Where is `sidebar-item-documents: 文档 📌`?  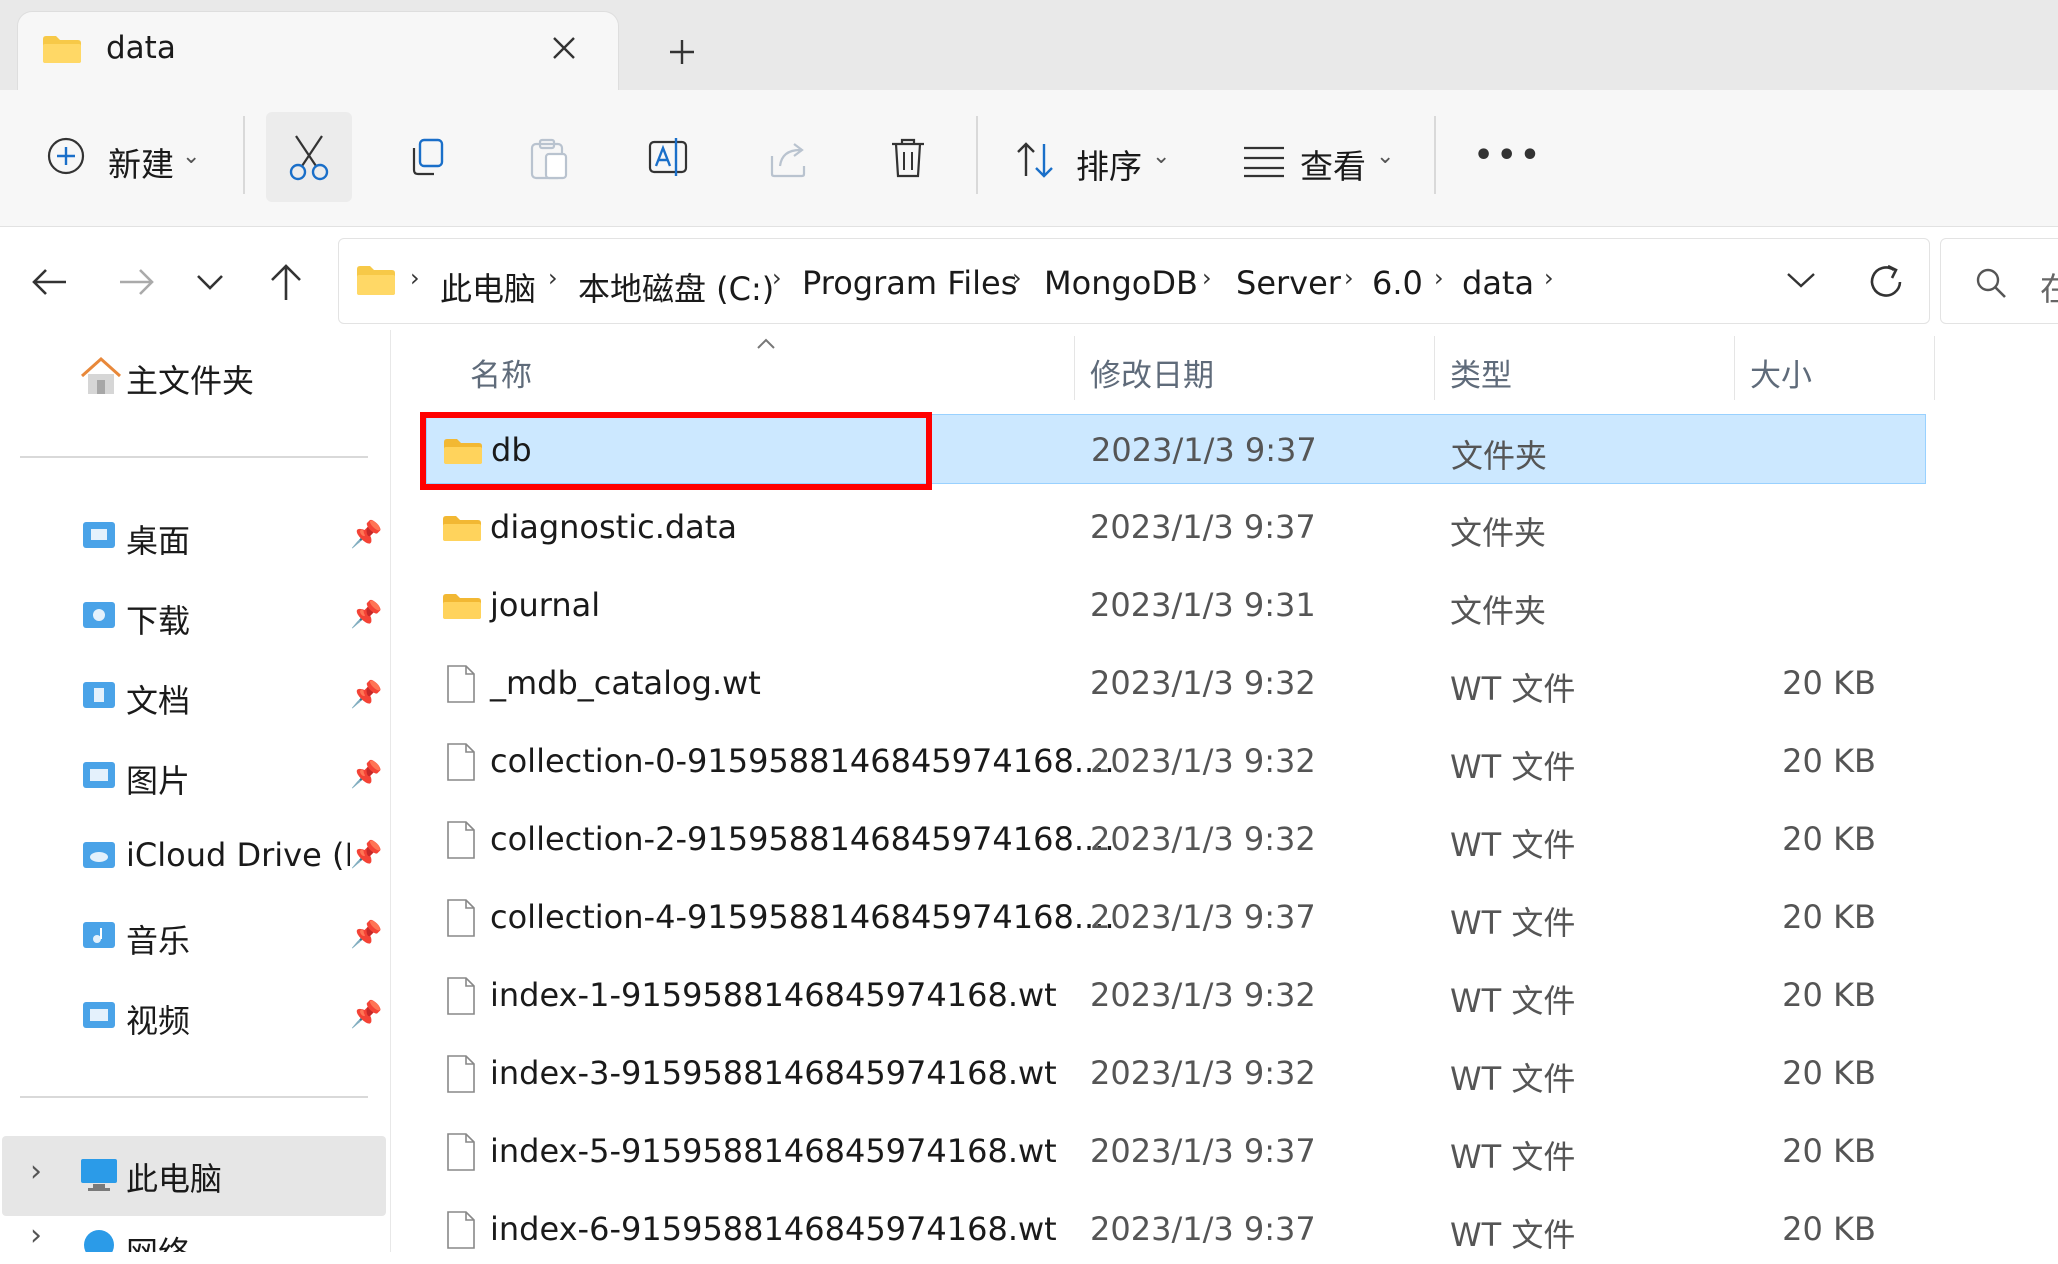 sidebar-item-documents: 文档 📌 is located at coordinates (231, 698).